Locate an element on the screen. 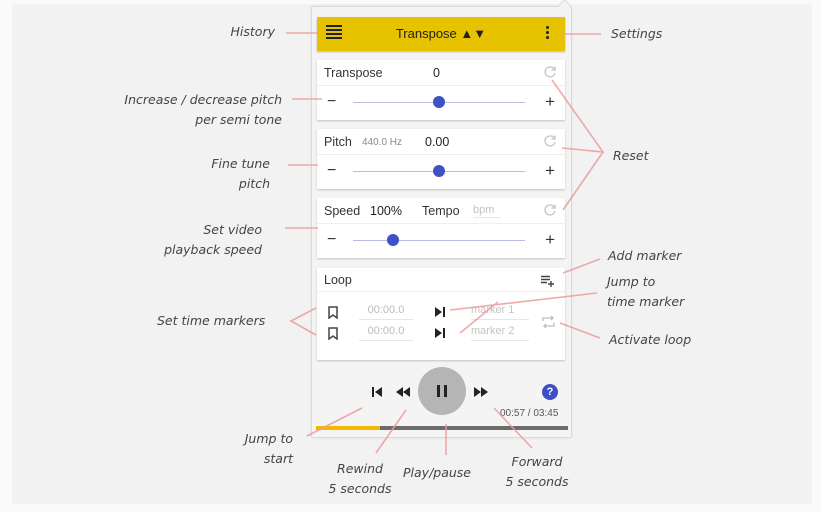  reset-note: Reset is located at coordinates (631, 155).